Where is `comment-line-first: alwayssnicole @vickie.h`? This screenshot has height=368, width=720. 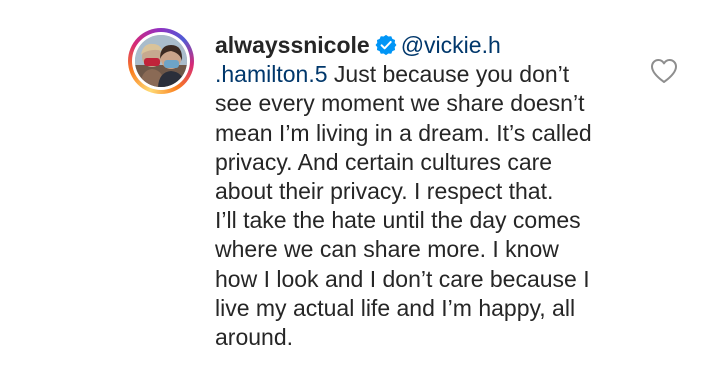
comment-line-first: alwayssnicole @vickie.h is located at coordinates (435, 45).